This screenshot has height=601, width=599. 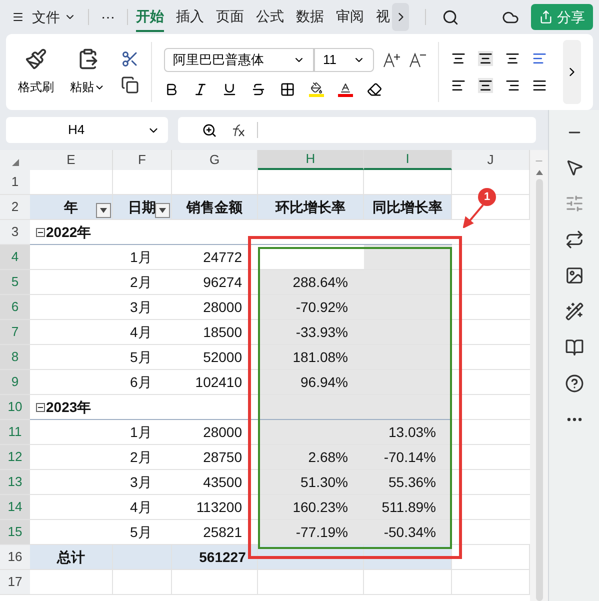 I want to click on row-number: 7, so click(x=15, y=332).